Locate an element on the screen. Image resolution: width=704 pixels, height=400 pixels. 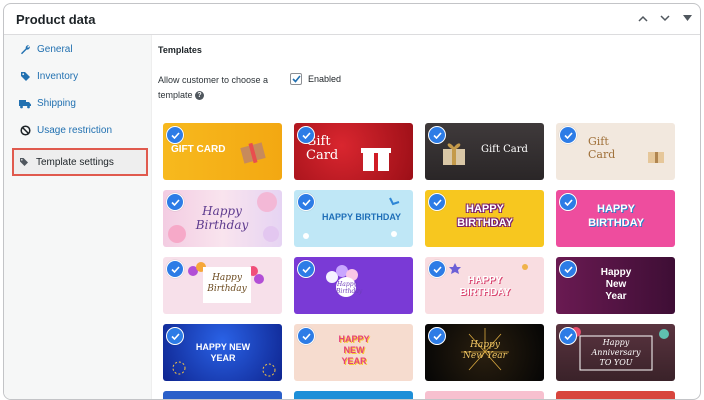
sidebar-item-usage-restriction: Usage restriction is located at coordinates (77, 130).